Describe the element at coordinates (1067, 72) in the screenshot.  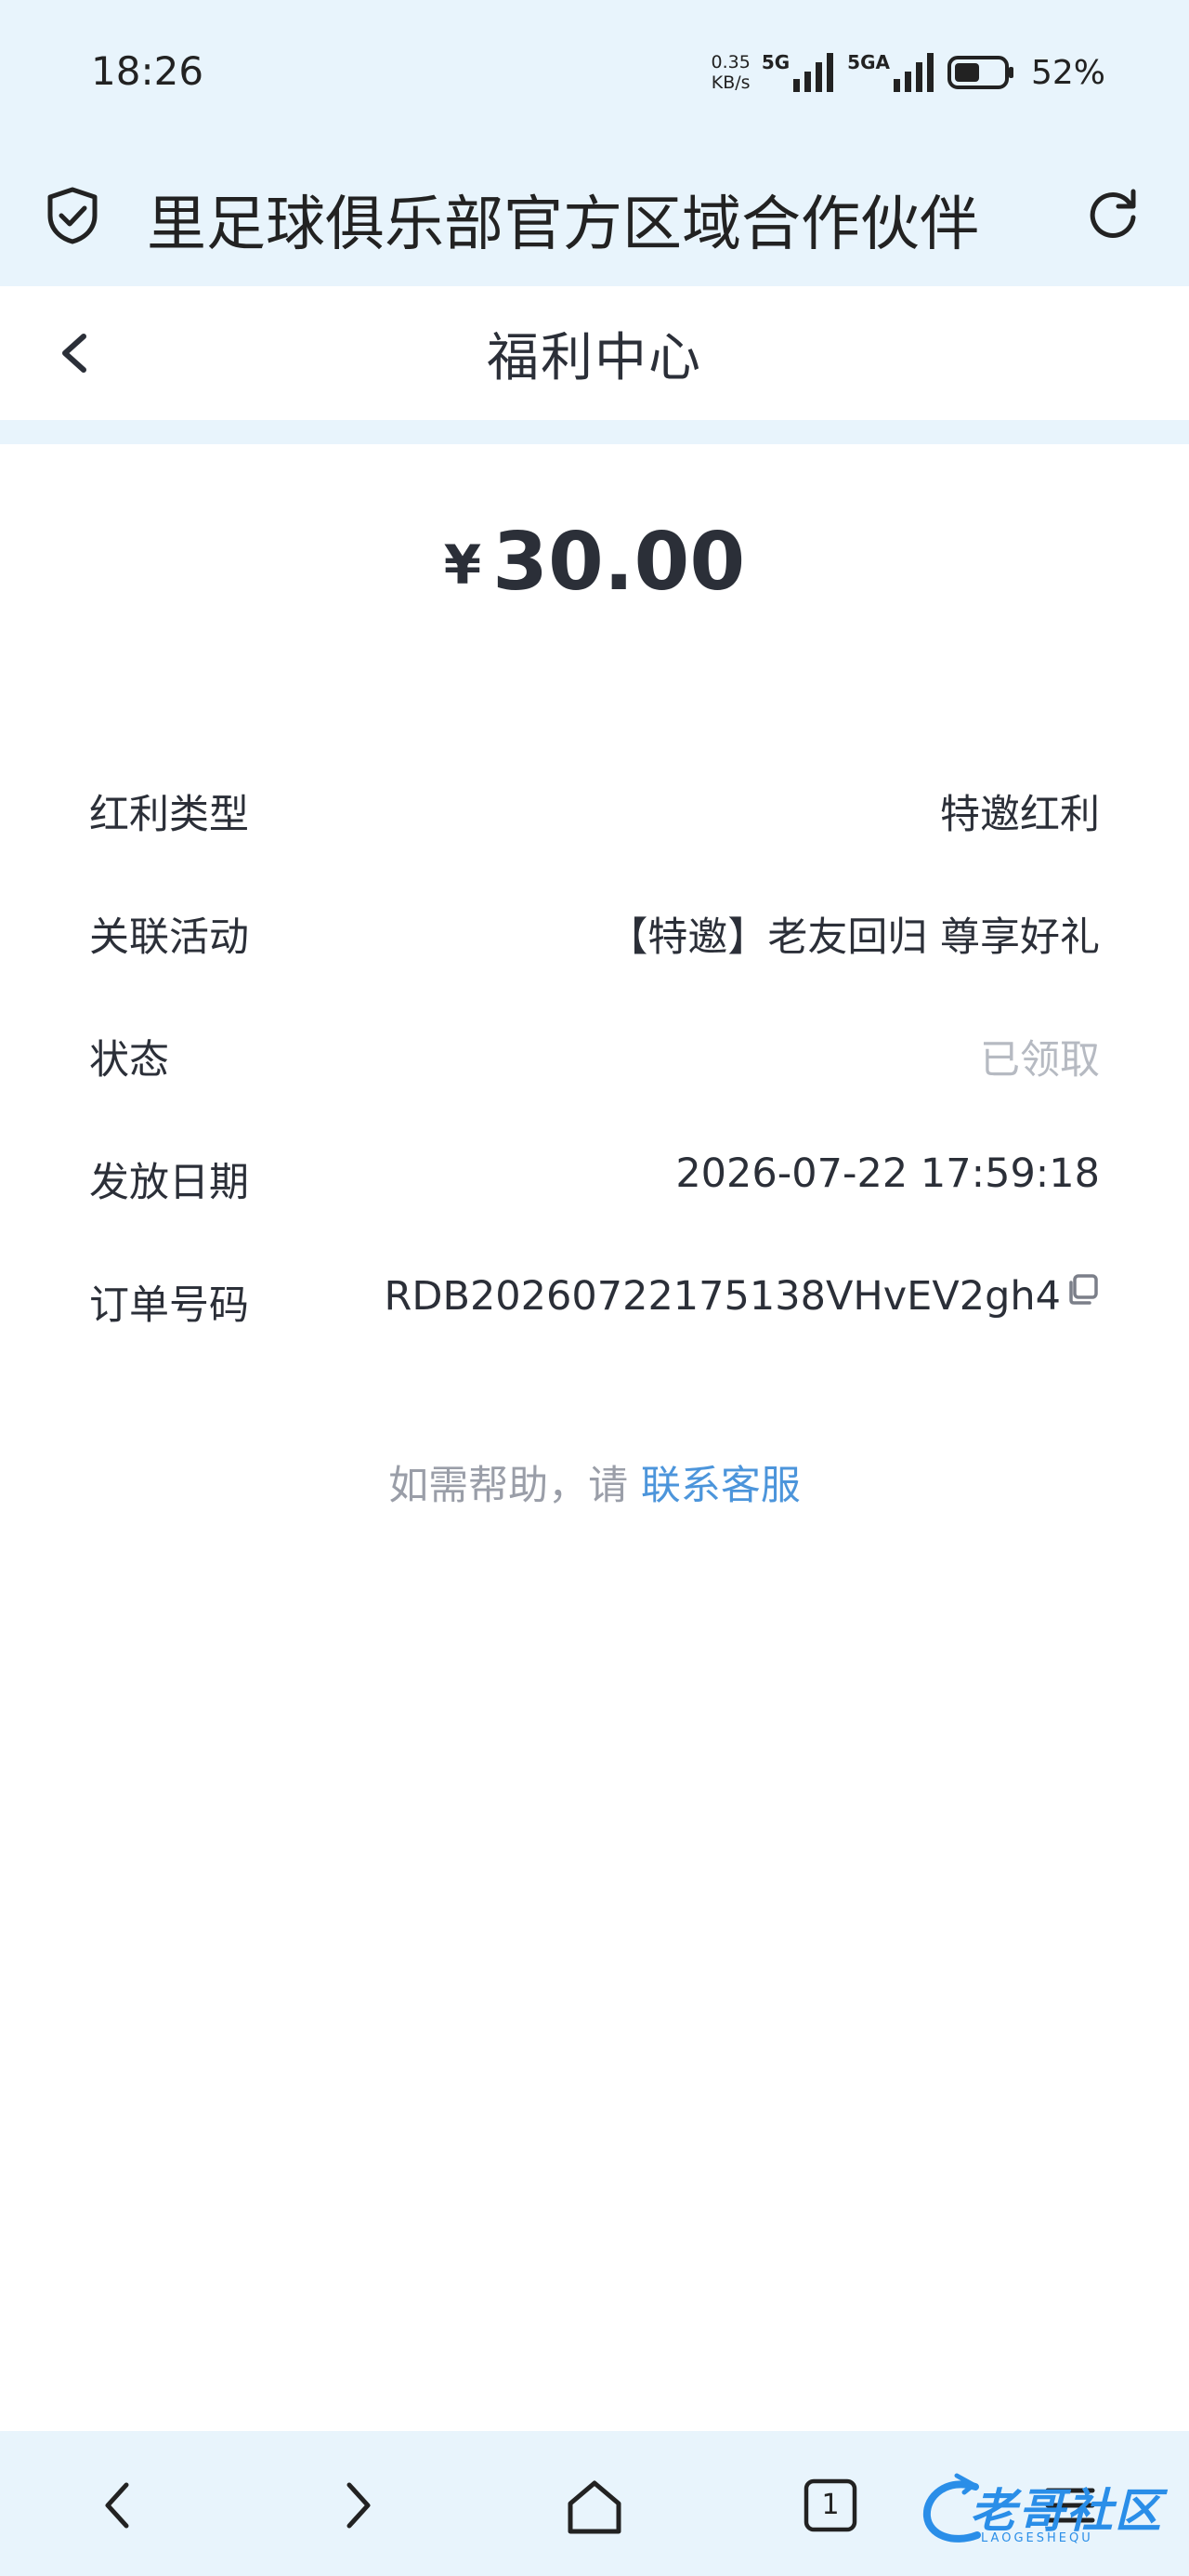
I see `battery-percent: 52%` at that location.